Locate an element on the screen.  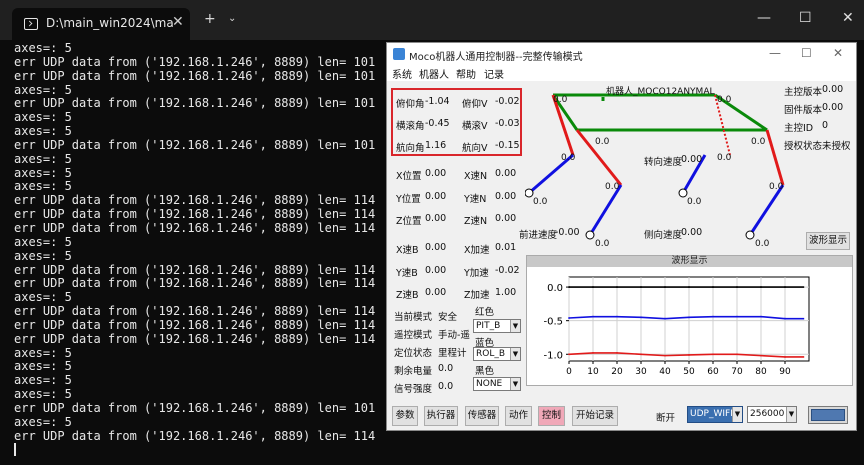
moco-close-icon: ✕ is located at coordinates (838, 53).